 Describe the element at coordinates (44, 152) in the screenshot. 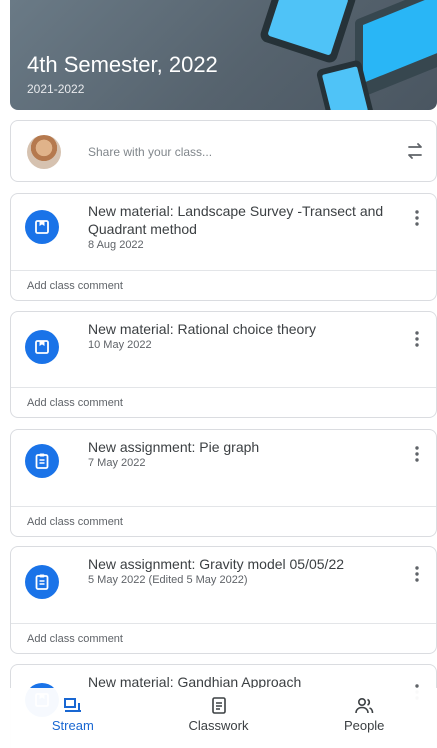

I see `avatar` at that location.